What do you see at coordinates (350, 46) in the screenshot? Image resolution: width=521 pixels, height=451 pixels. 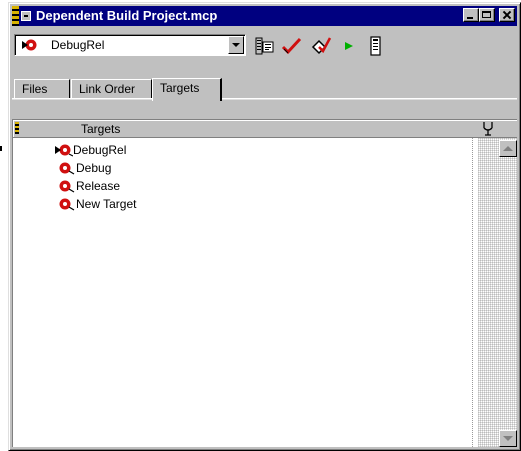 I see `run-icon` at bounding box center [350, 46].